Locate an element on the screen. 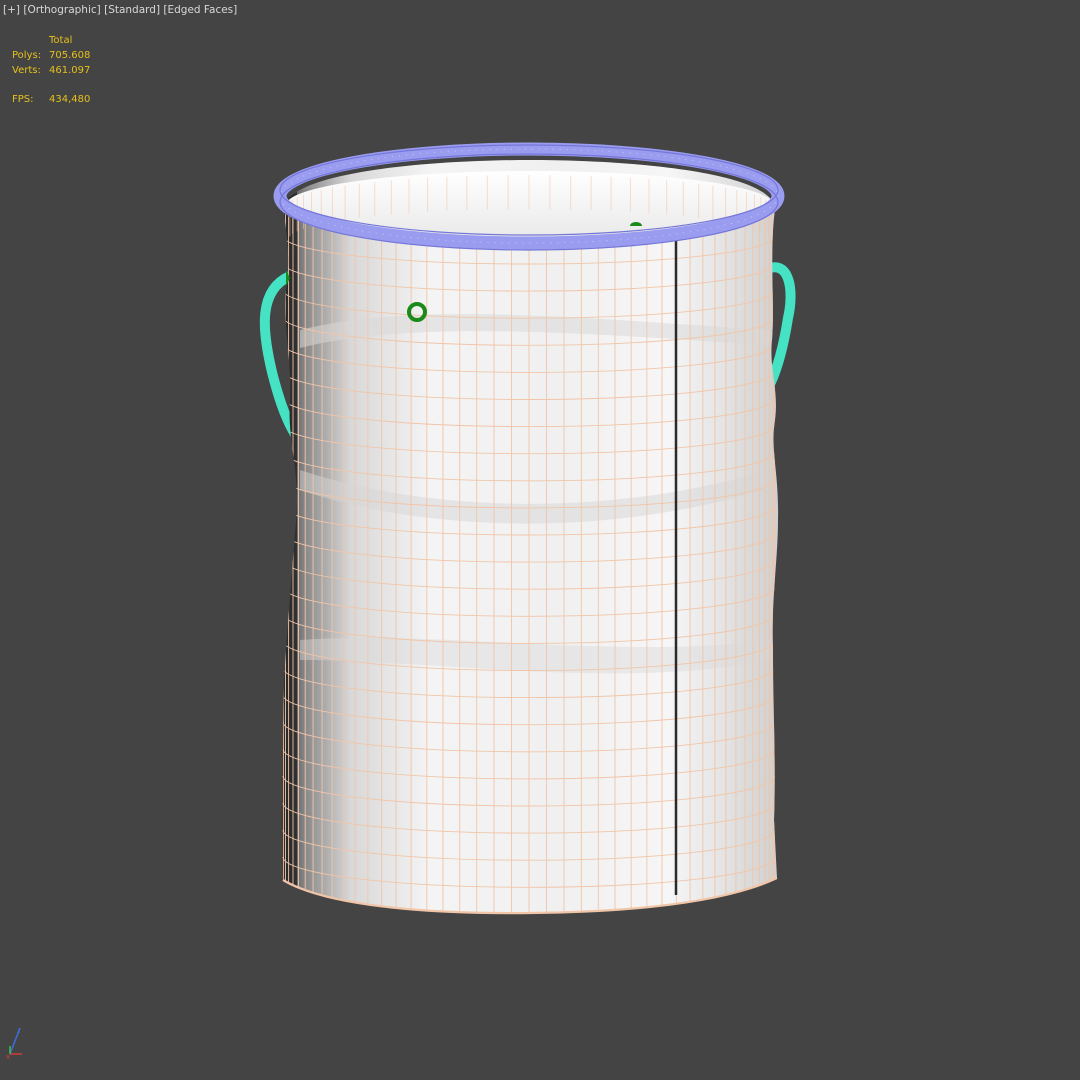 The width and height of the screenshot is (1080, 1080). svg-text: x is located at coordinates (8, 1056).